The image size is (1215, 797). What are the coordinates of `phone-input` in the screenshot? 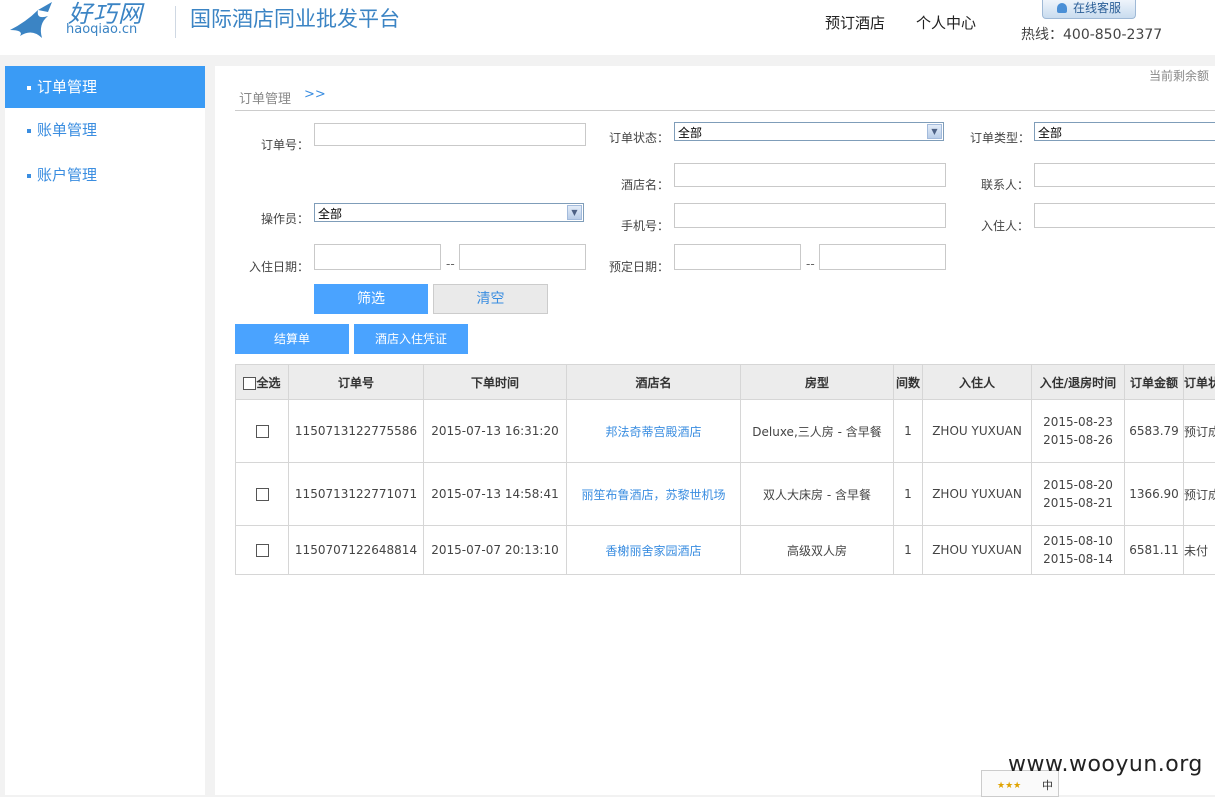 It's located at (810, 215).